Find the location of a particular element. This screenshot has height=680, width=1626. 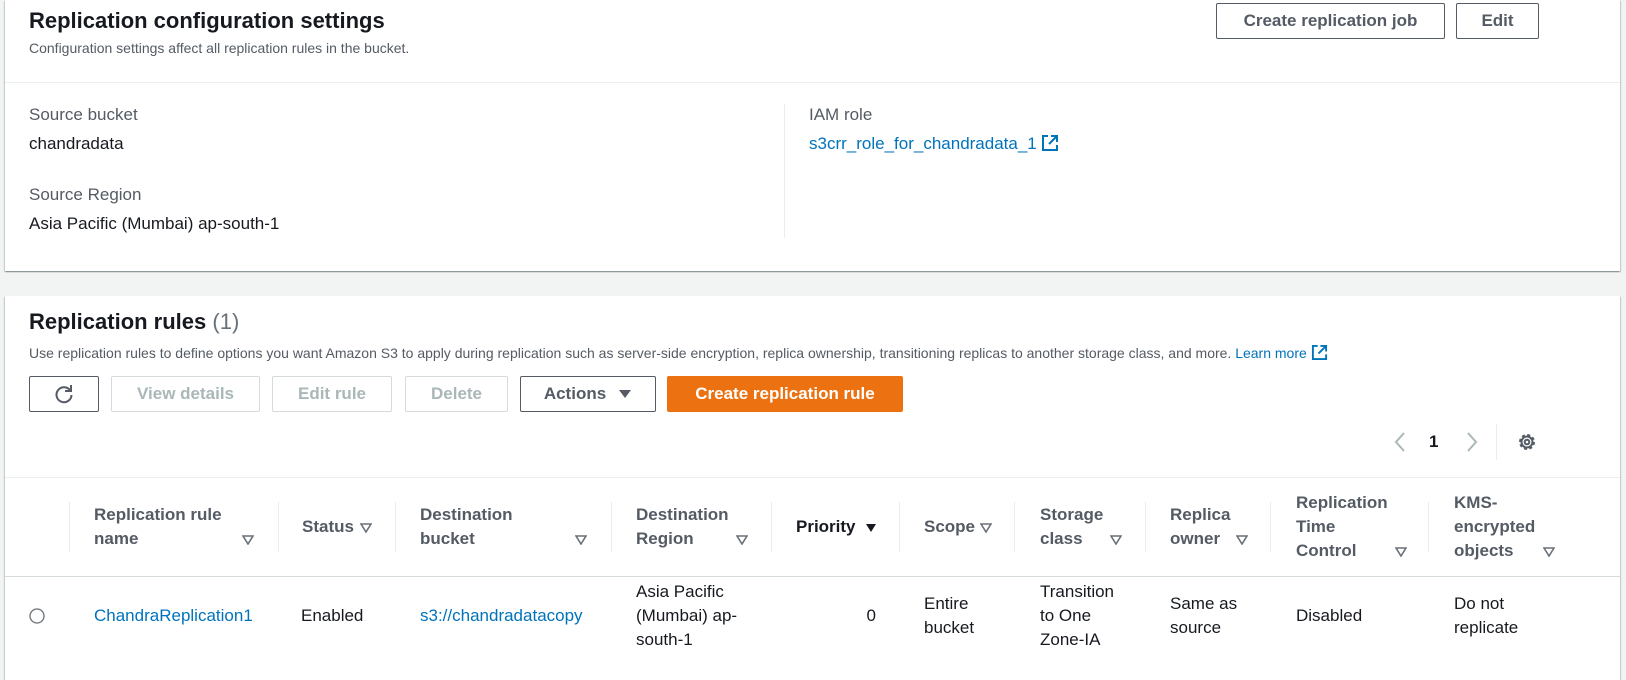

replica-owner-value: Same as source is located at coordinates (1203, 616).